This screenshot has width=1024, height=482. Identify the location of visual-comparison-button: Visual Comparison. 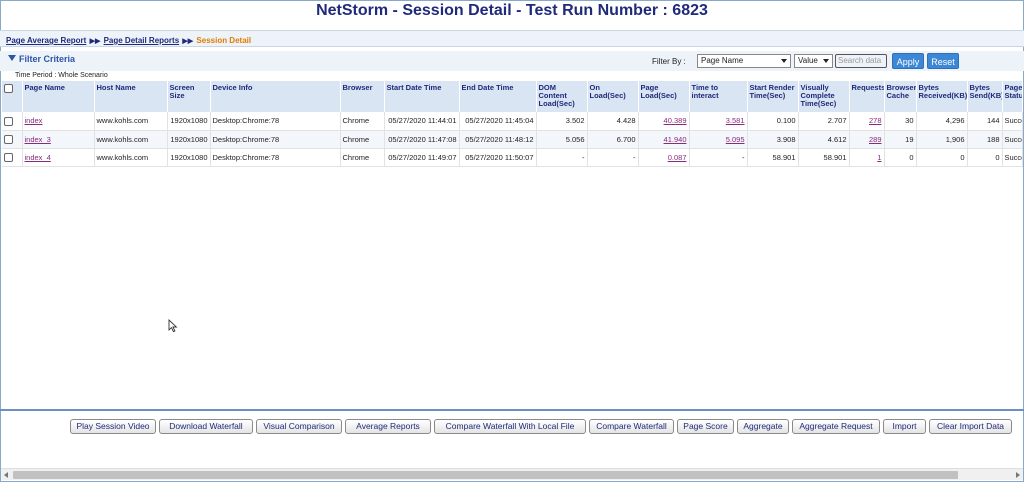
(299, 426).